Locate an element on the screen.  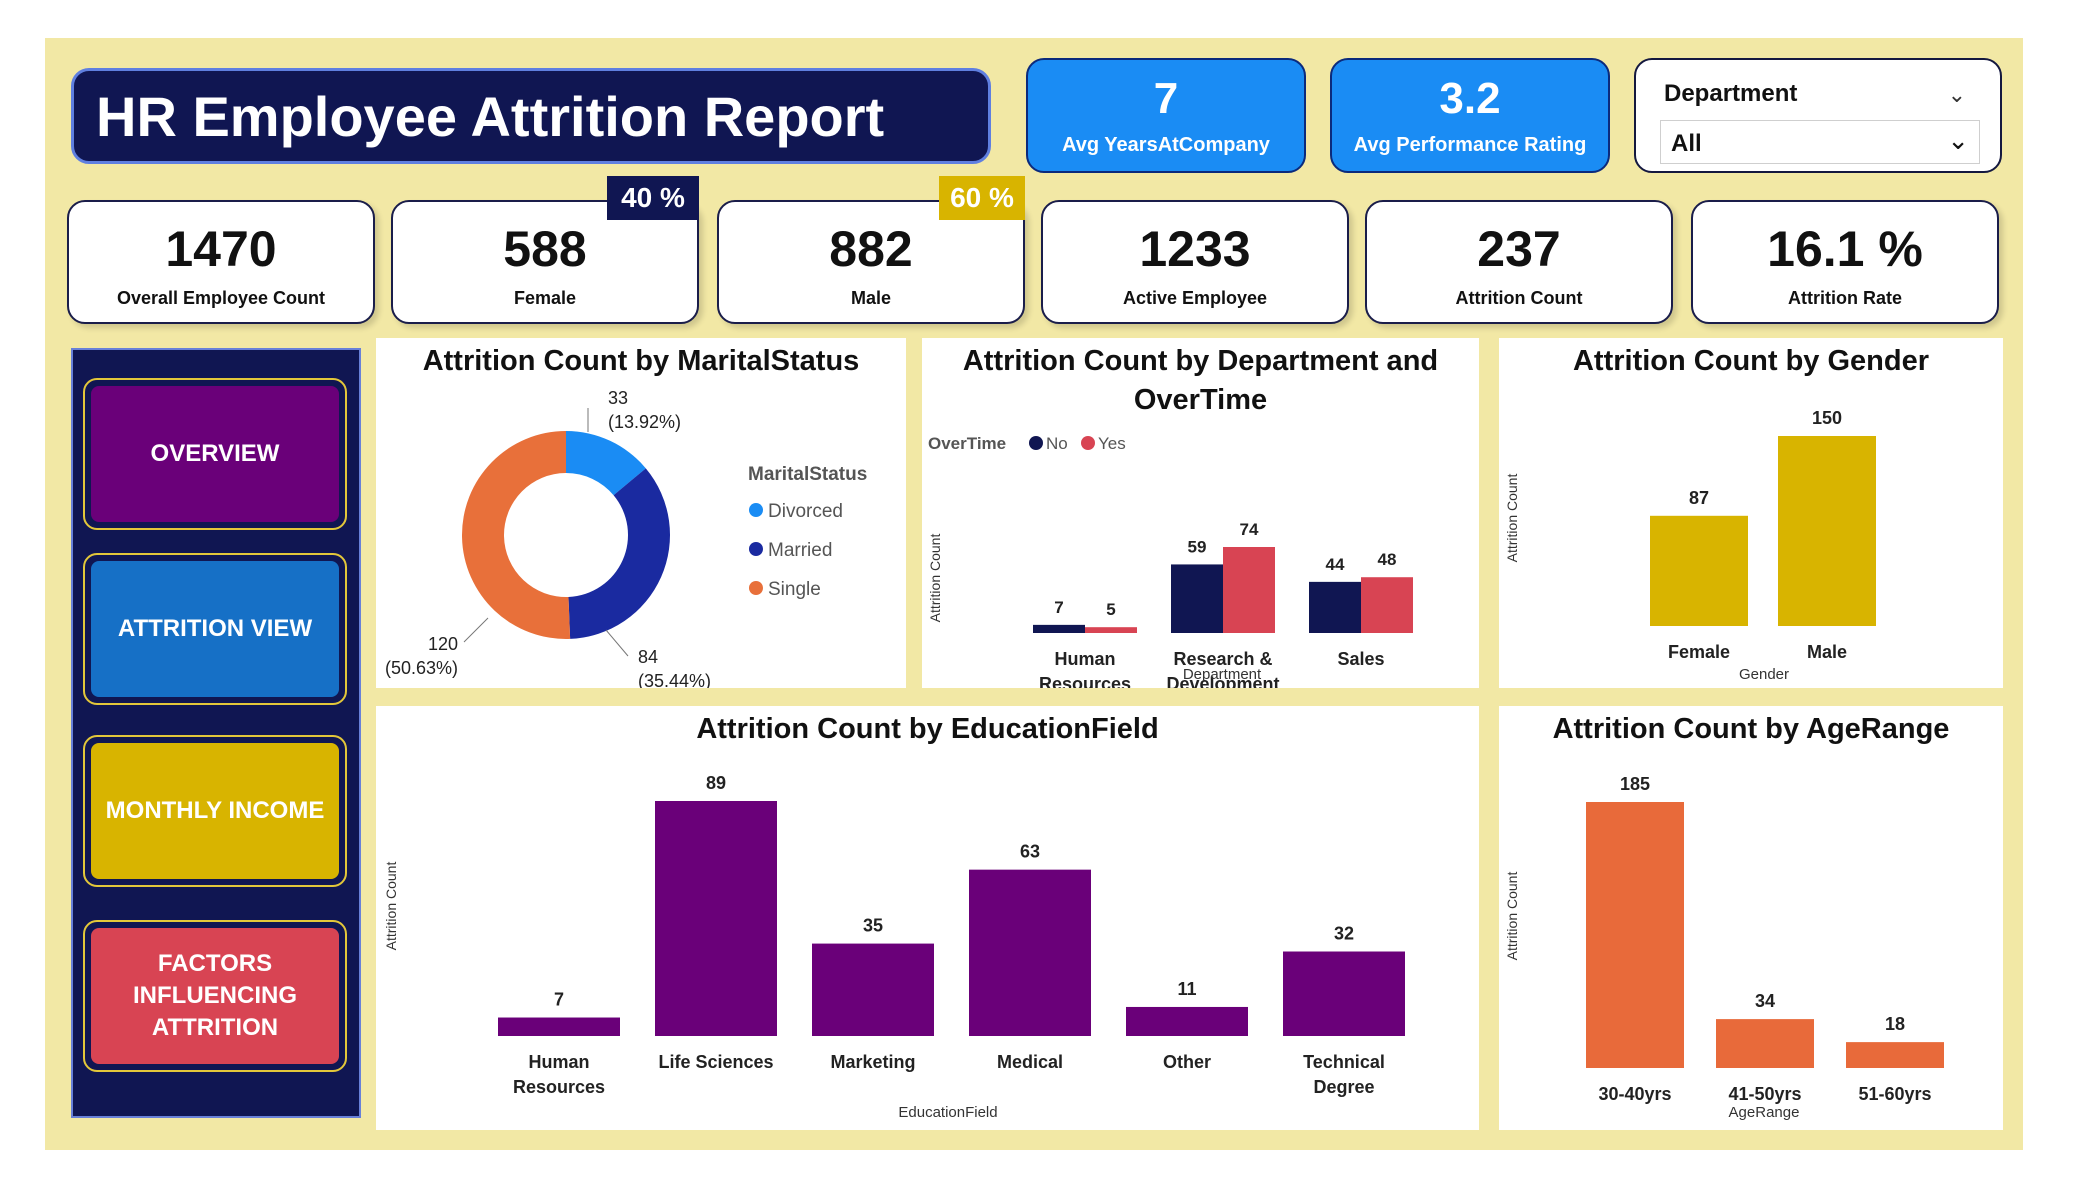
x-tick-label: Medical is located at coordinates (1030, 1062).